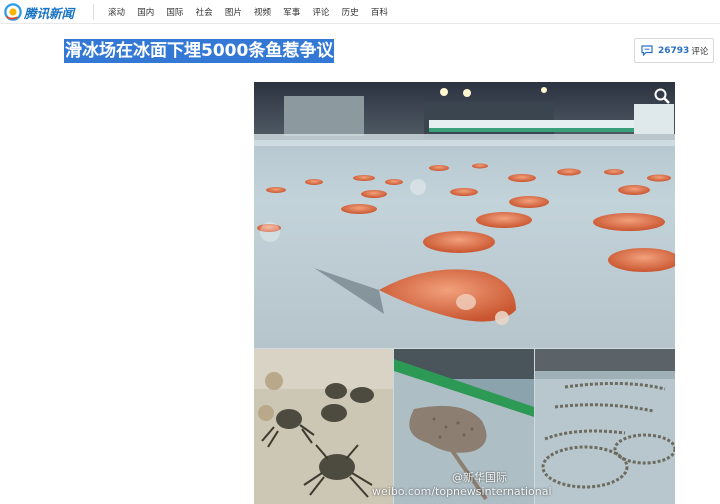 Image resolution: width=720 pixels, height=504 pixels. Describe the element at coordinates (320, 12) in the screenshot. I see `nav-item-commentary: 评论` at that location.